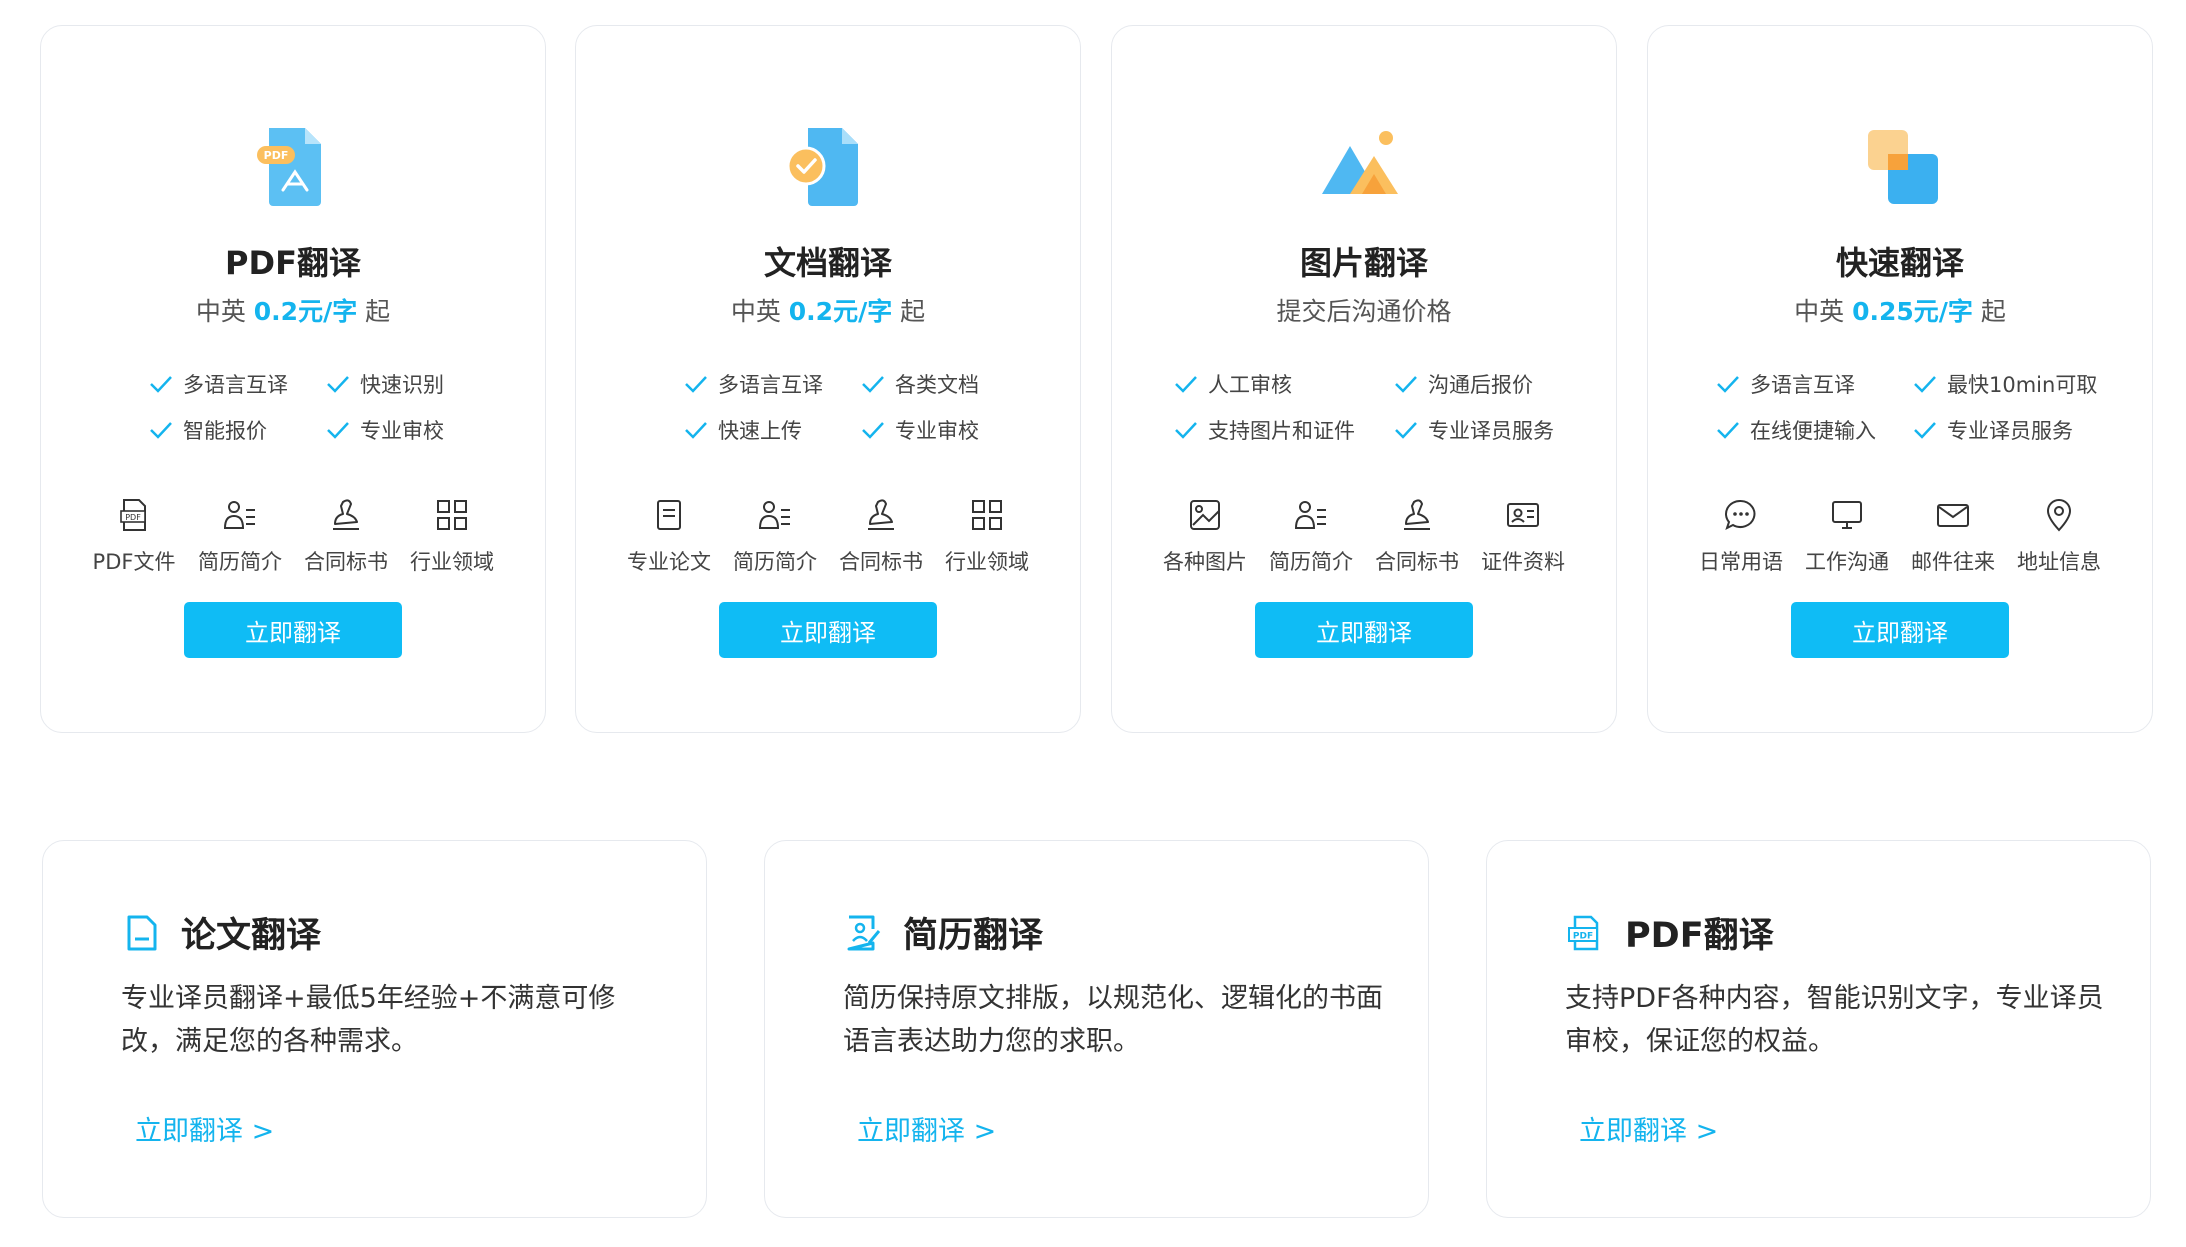 Image resolution: width=2186 pixels, height=1247 pixels. Describe the element at coordinates (743, 430) in the screenshot. I see `feature-item: 快速上传` at that location.